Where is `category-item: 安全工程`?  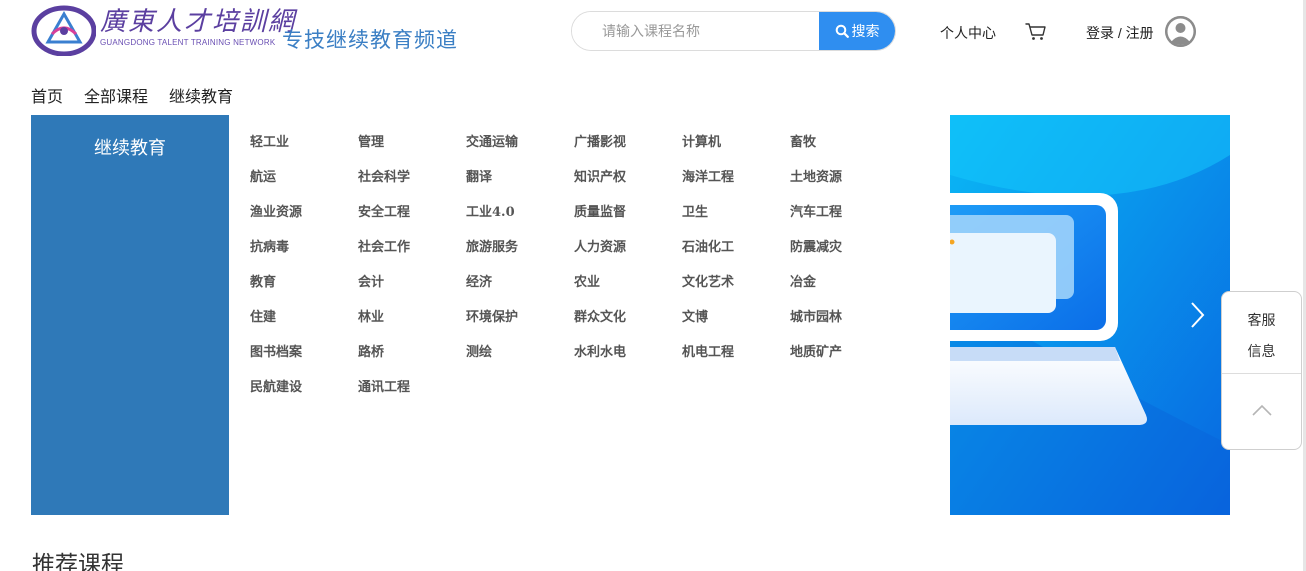
category-item: 安全工程 is located at coordinates (412, 216).